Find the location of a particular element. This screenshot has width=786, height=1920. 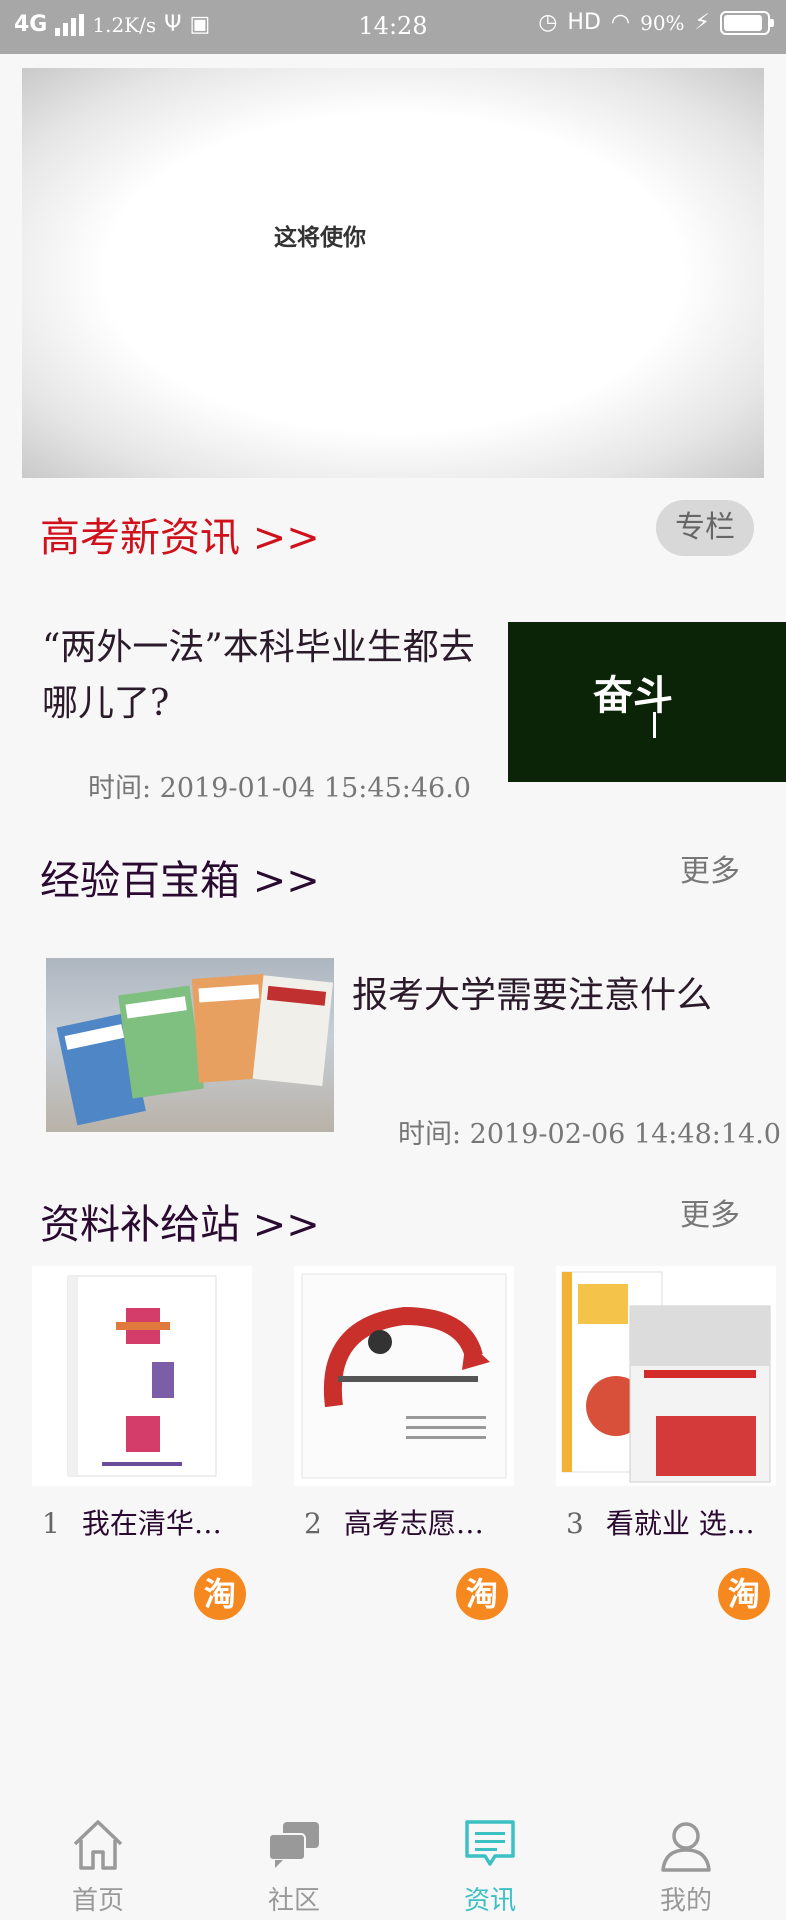

bottom-tab-bar: 首页 社区 资讯 我的 is located at coordinates (393, 1860).